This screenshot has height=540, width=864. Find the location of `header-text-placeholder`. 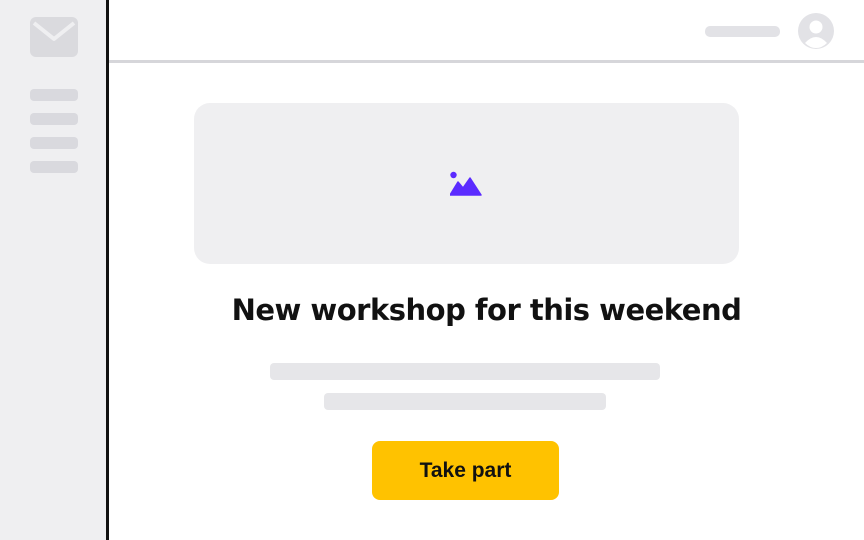

header-text-placeholder is located at coordinates (742, 31).